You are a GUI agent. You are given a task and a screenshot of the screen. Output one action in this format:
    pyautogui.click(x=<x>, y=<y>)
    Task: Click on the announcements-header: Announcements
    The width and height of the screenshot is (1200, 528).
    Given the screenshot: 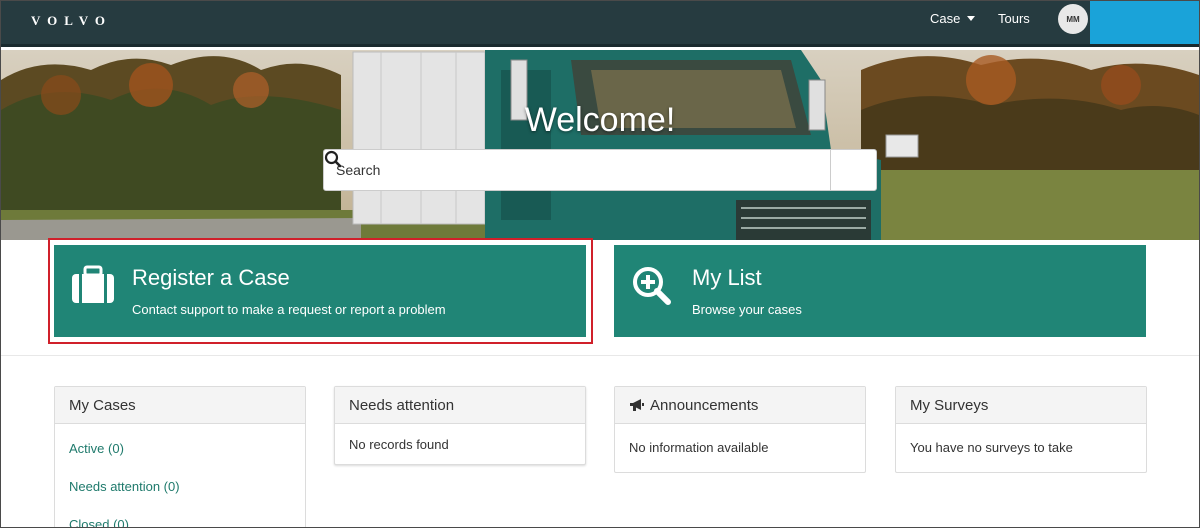 What is the action you would take?
    pyautogui.click(x=740, y=405)
    